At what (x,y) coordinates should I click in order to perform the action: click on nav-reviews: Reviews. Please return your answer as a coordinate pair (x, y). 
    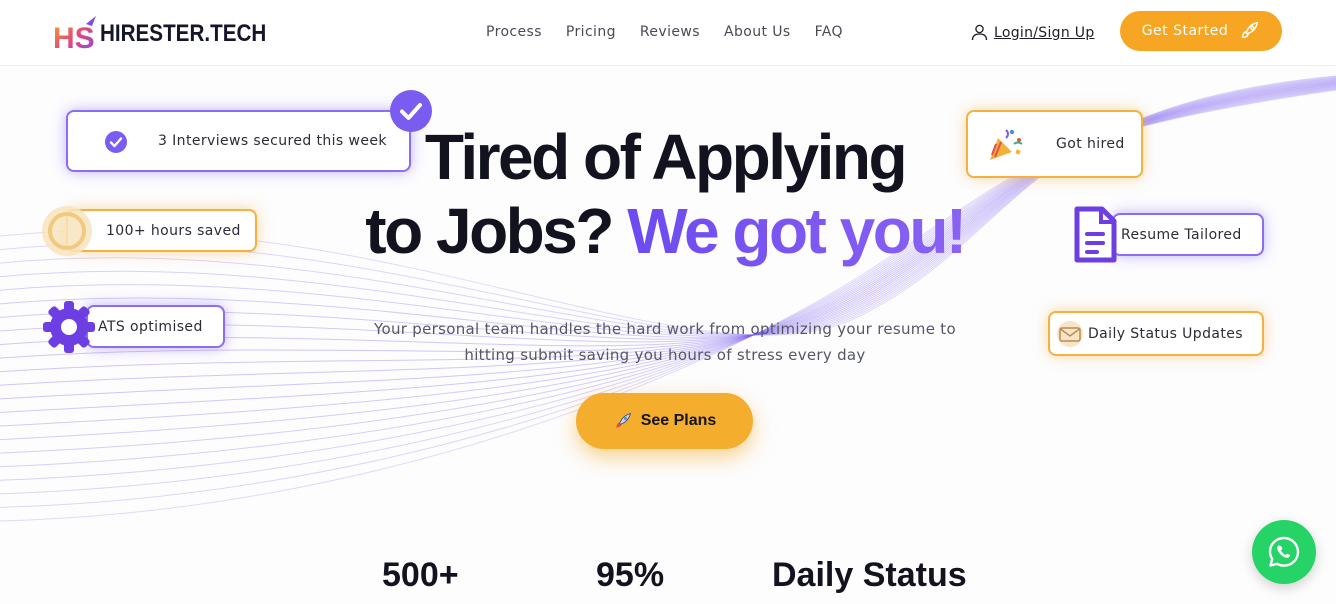
    Looking at the image, I should click on (670, 32).